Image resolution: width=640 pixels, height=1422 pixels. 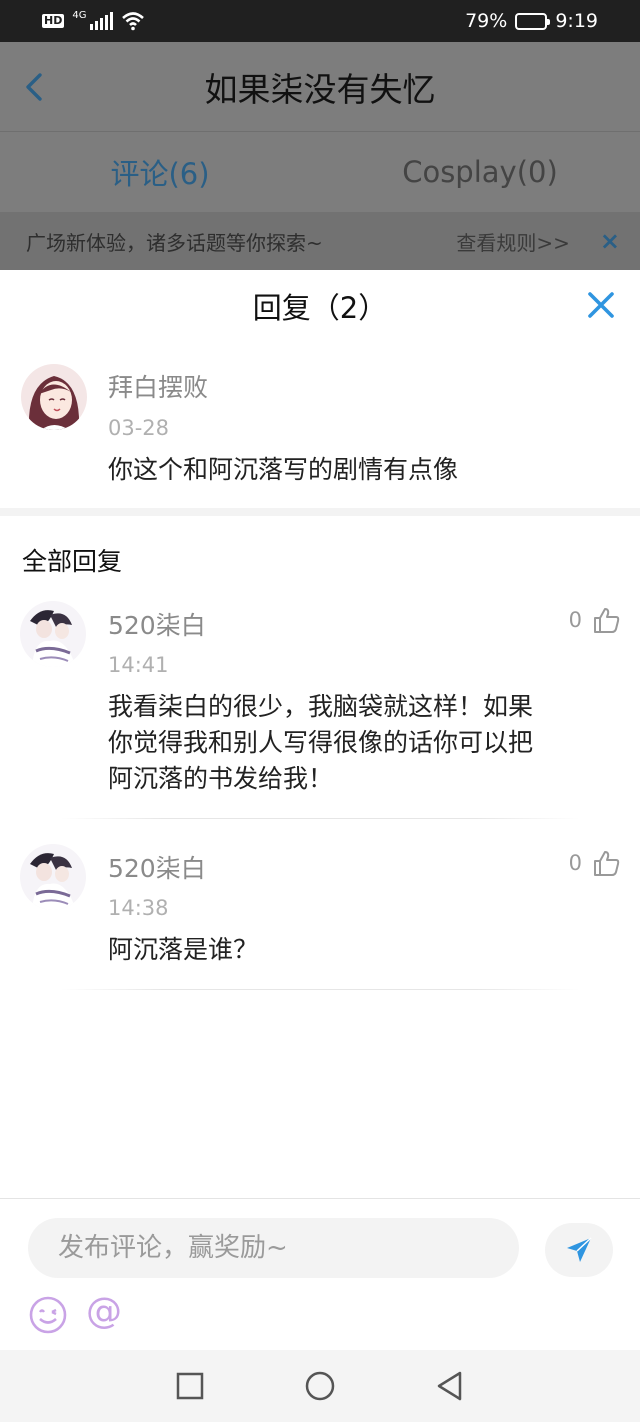 What do you see at coordinates (158, 386) in the screenshot?
I see `comment-author: 拜白摆败` at bounding box center [158, 386].